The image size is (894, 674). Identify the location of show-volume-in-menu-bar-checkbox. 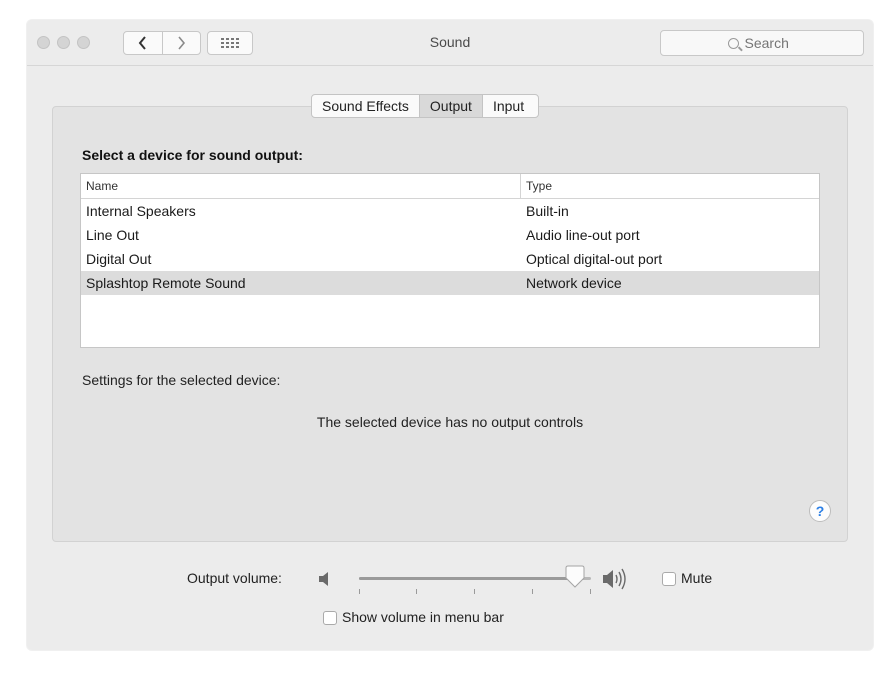
(330, 618).